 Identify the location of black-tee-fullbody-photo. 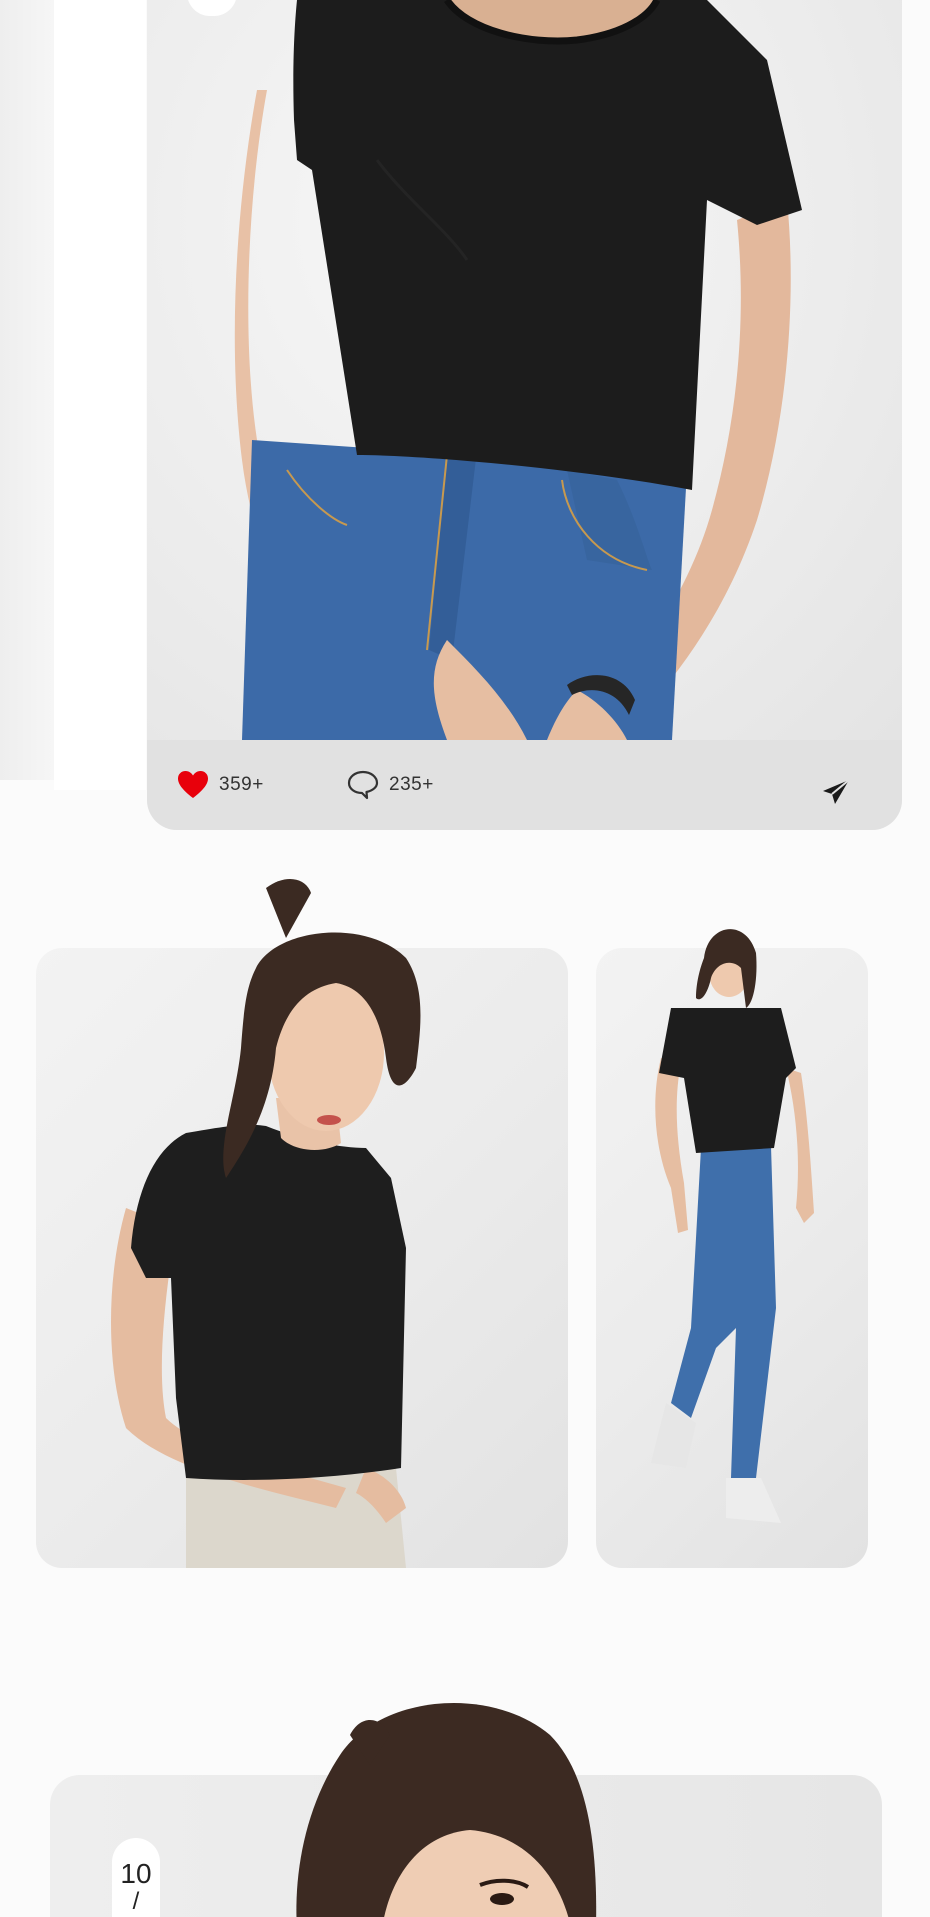
(732, 1248).